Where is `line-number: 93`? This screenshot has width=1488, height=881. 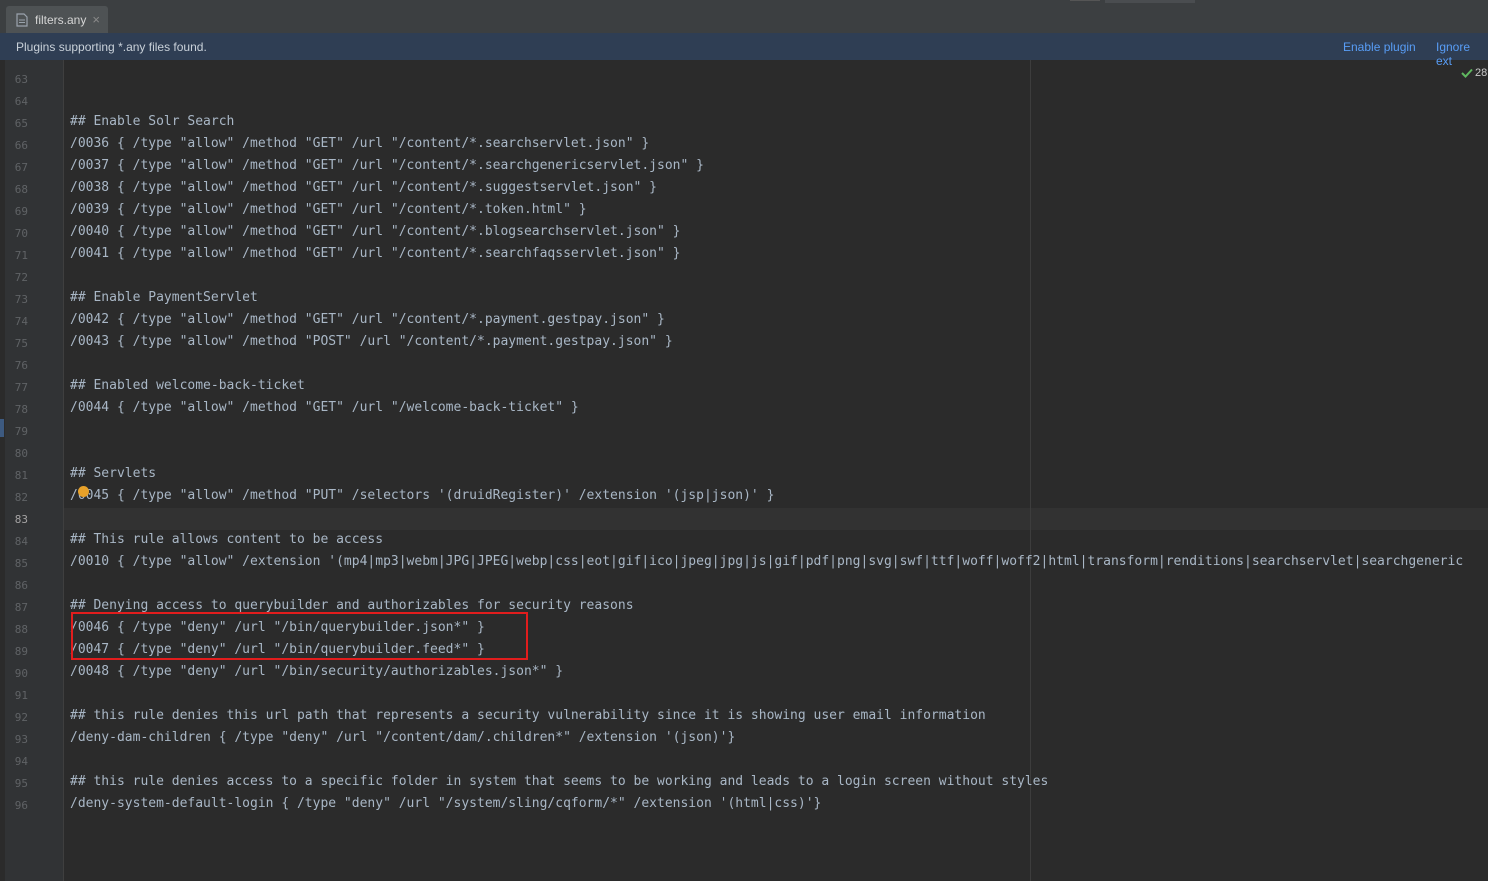
line-number: 93 is located at coordinates (21, 739).